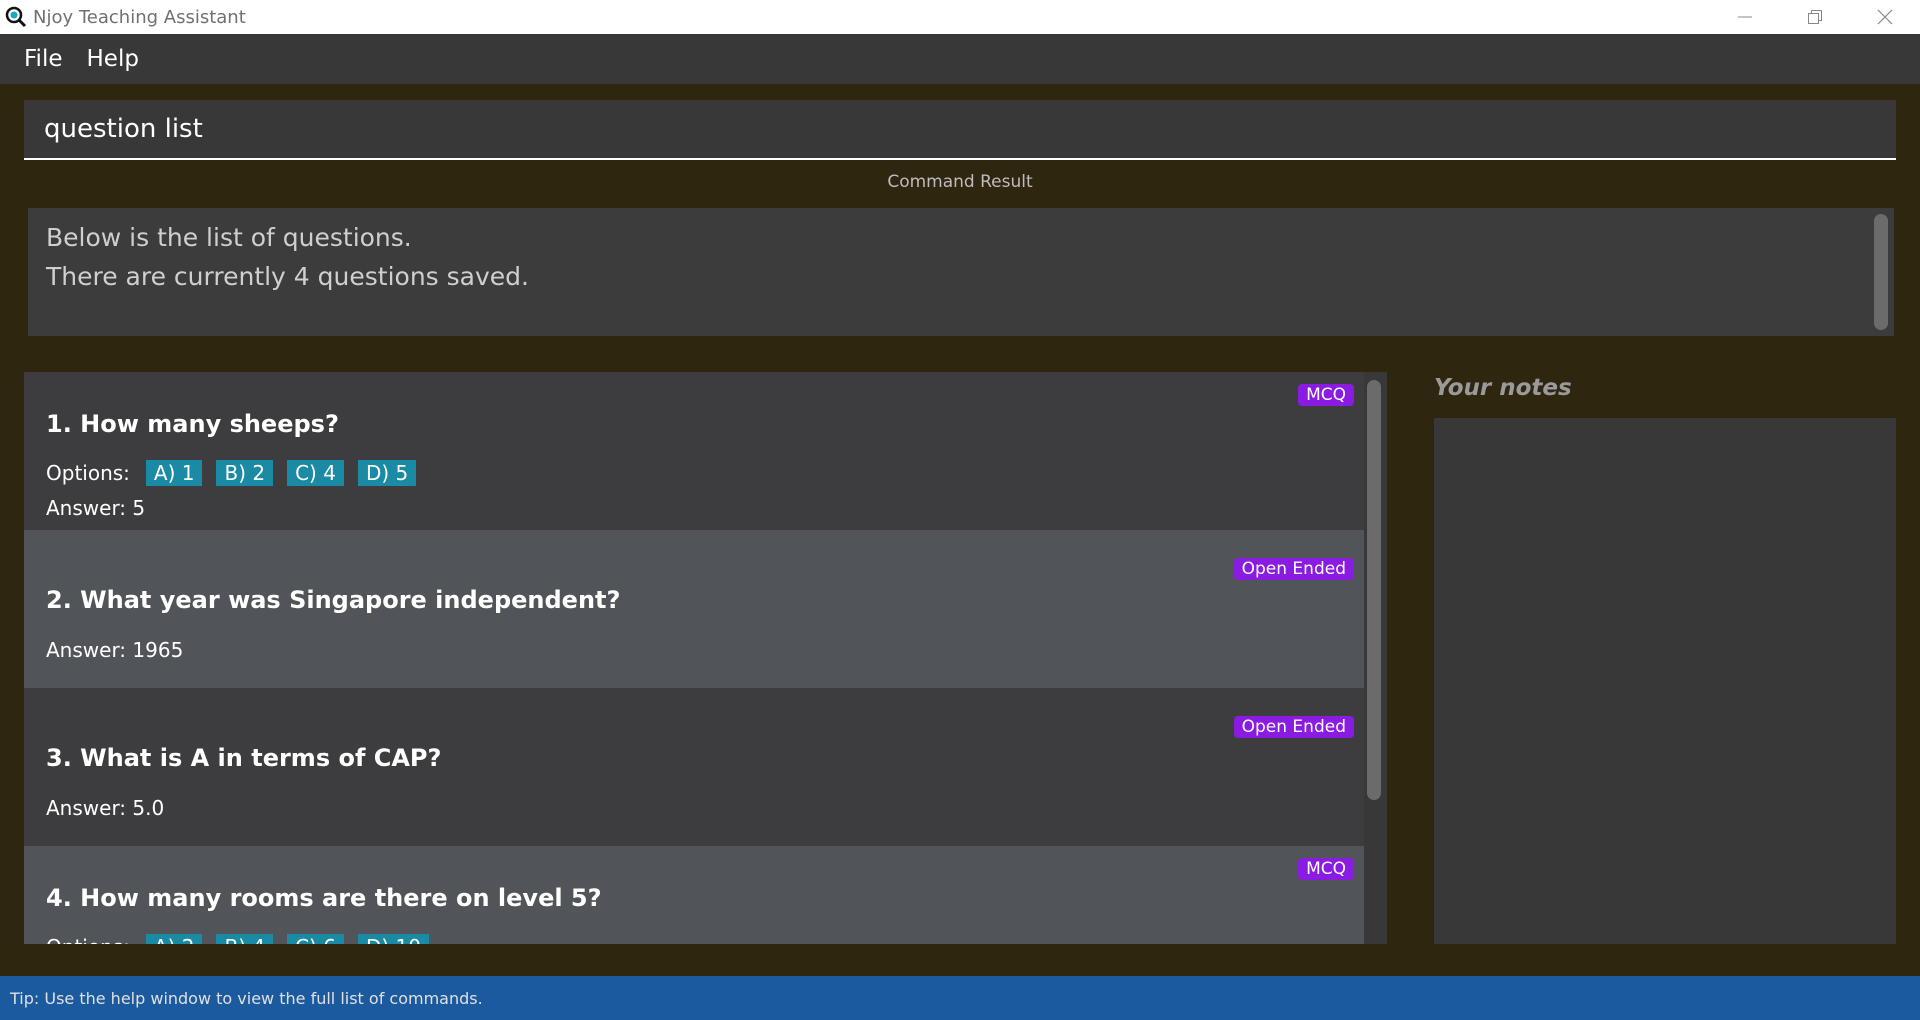 The image size is (1920, 1020). What do you see at coordinates (115, 650) in the screenshot?
I see `question-answer: Answer: 1965` at bounding box center [115, 650].